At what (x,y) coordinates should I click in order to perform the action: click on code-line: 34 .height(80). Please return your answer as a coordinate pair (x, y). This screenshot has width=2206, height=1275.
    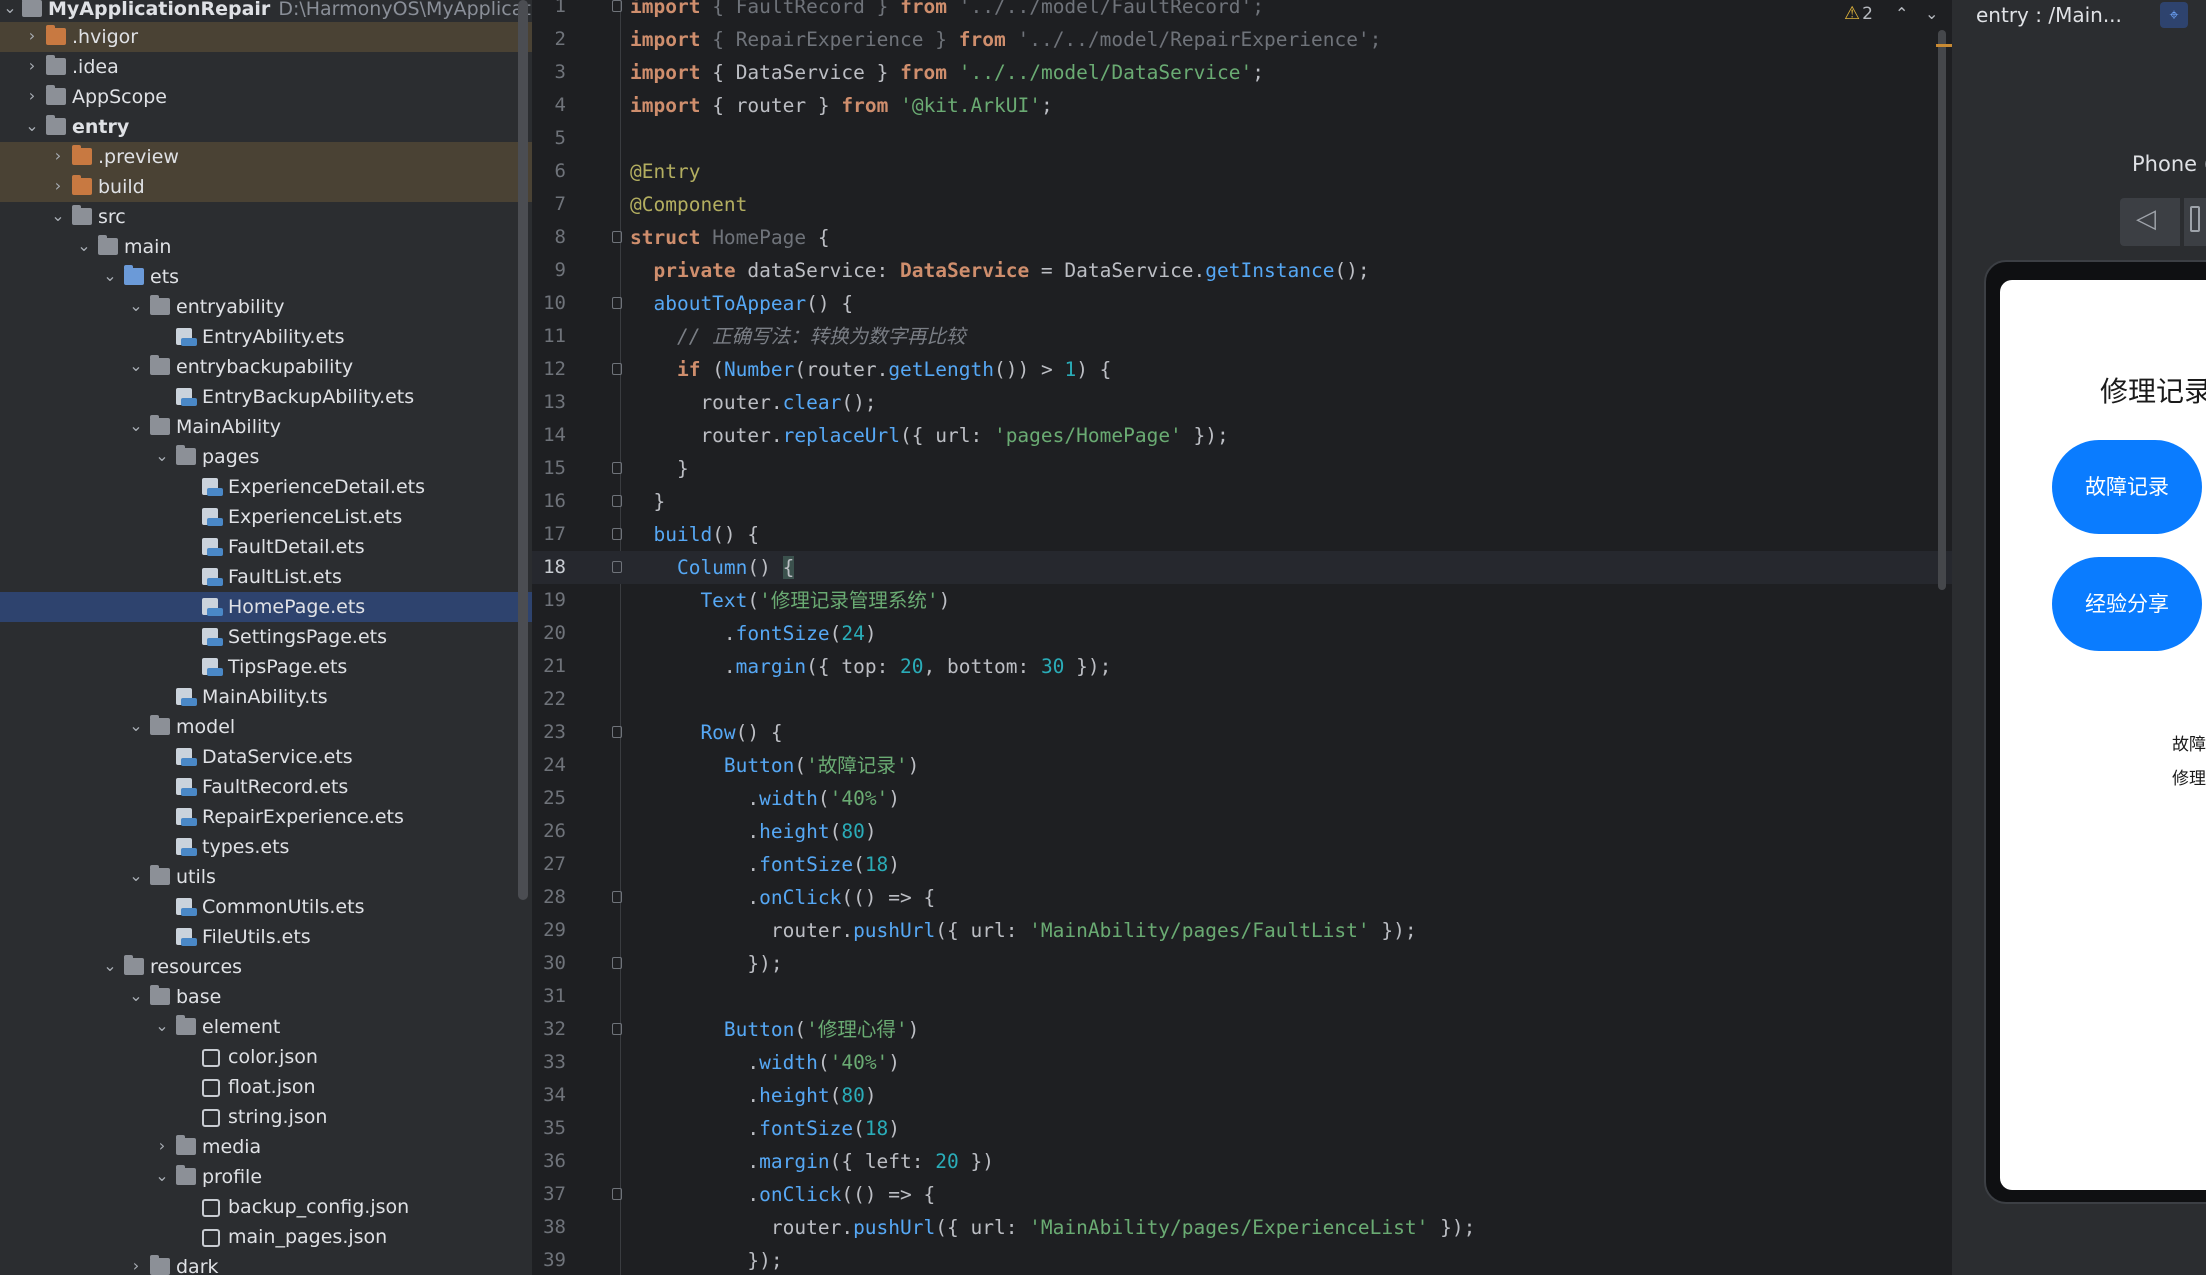
    Looking at the image, I should click on (1242, 1095).